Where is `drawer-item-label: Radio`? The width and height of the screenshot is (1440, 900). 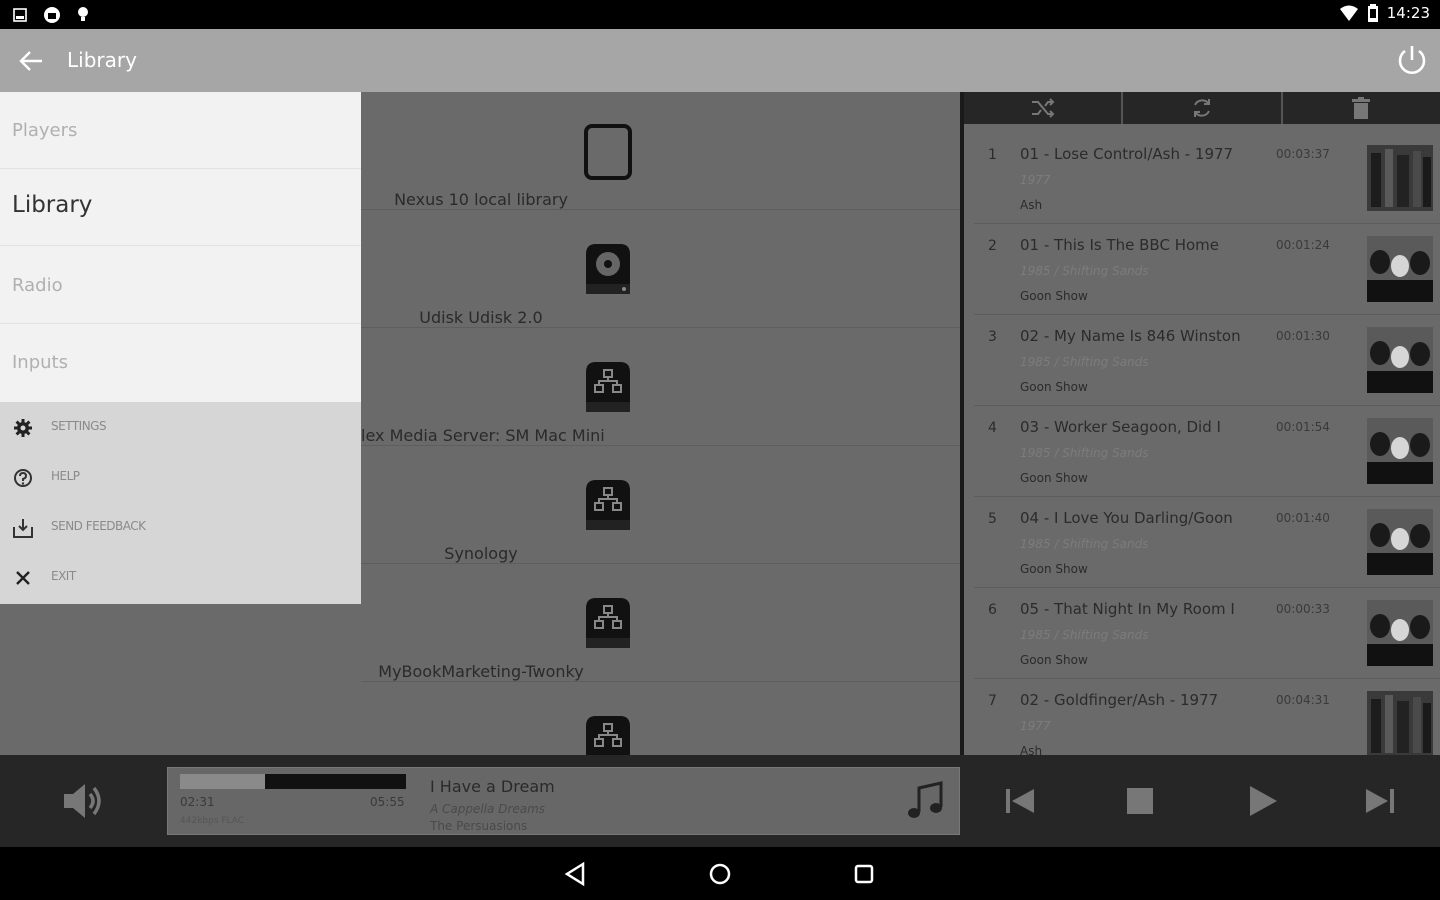
drawer-item-label: Radio is located at coordinates (37, 285).